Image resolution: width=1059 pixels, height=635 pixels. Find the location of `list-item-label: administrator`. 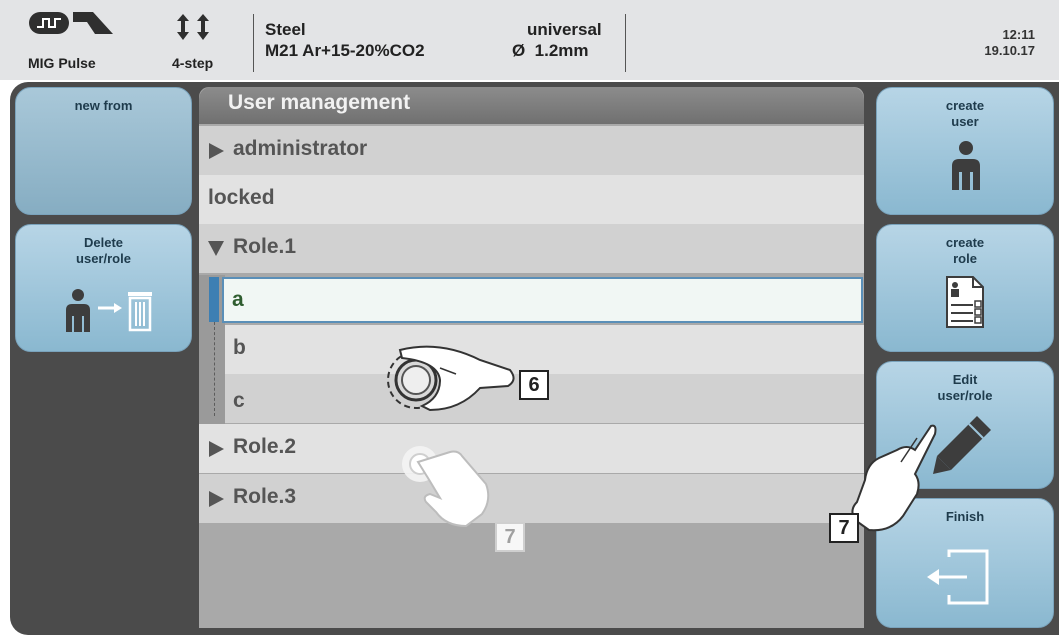

list-item-label: administrator is located at coordinates (300, 148).